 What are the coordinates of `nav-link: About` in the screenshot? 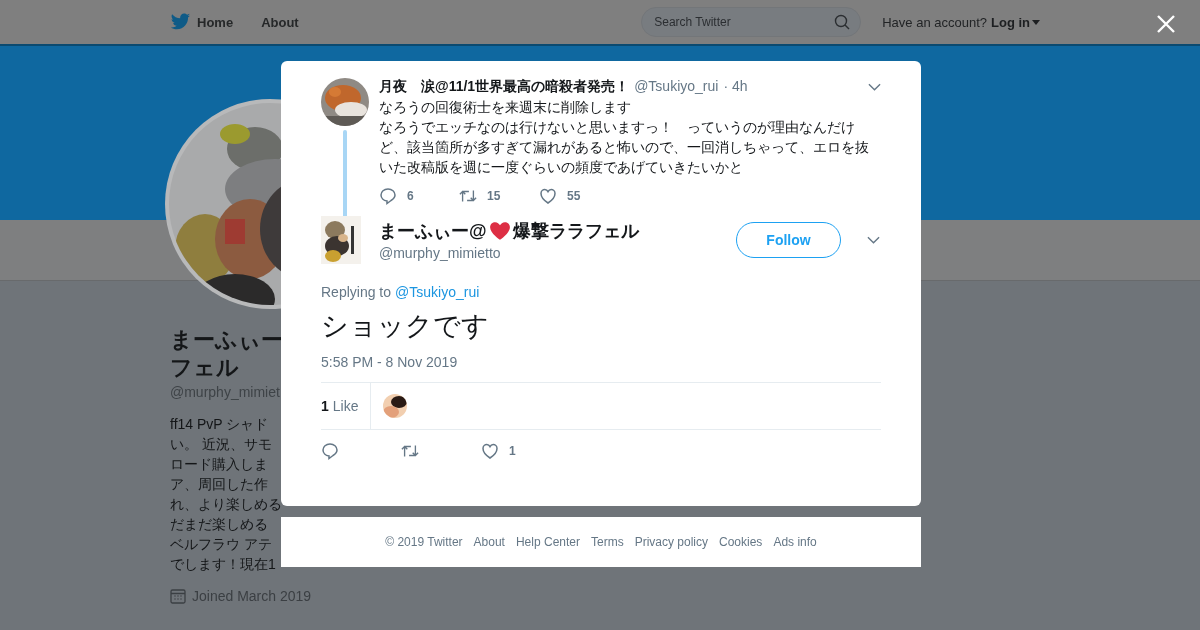 It's located at (280, 22).